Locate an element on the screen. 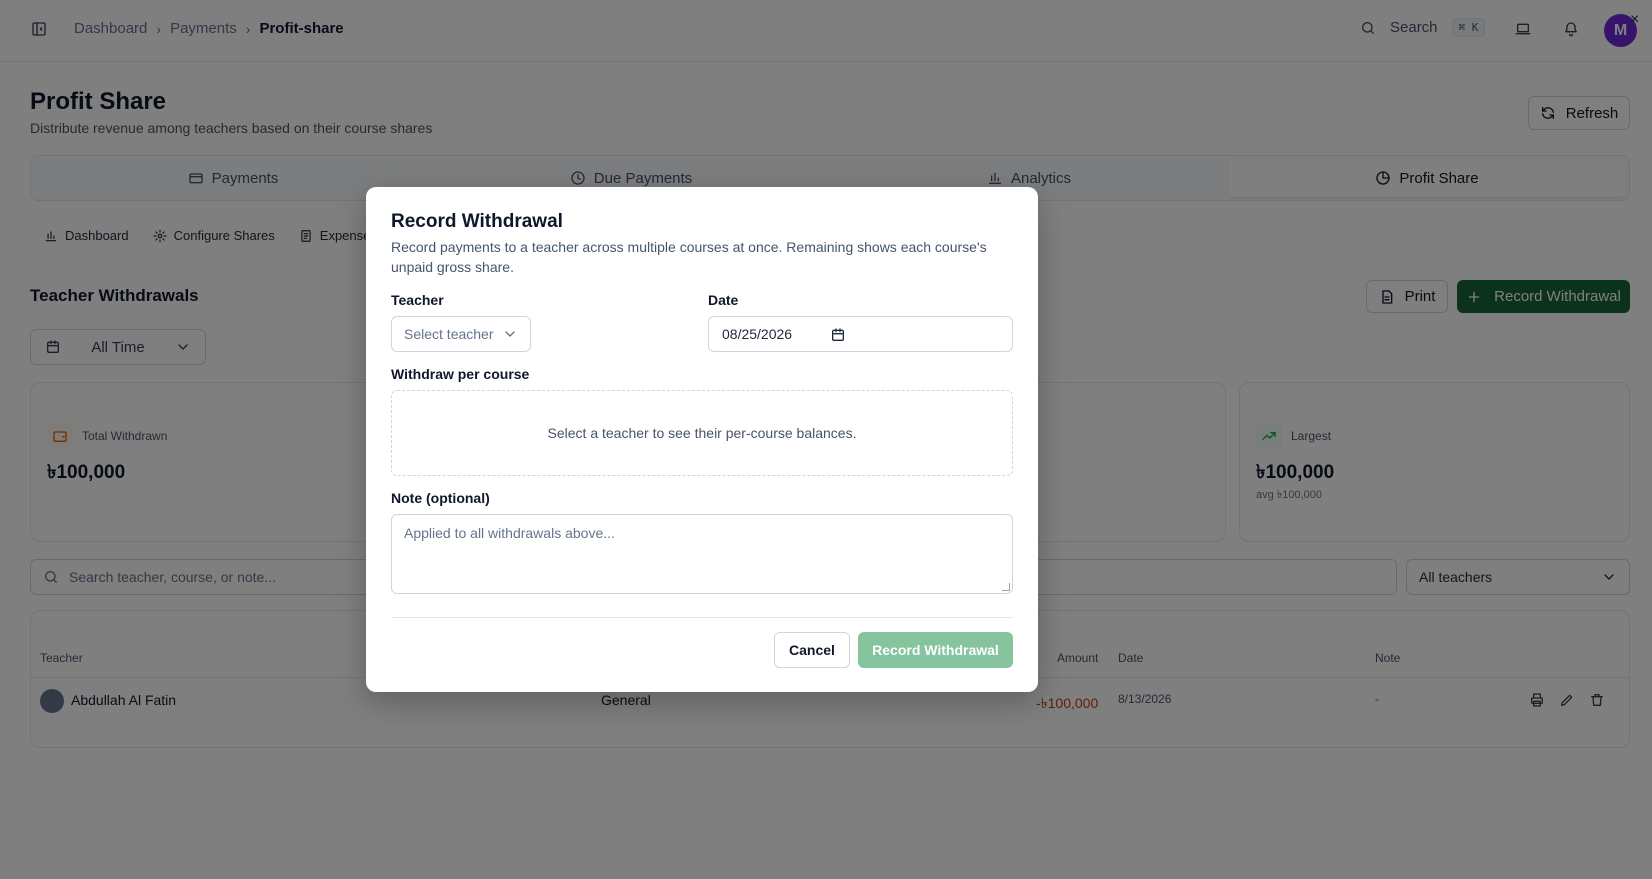 This screenshot has height=879, width=1652. teacher-placeholder: Select teacher is located at coordinates (449, 334).